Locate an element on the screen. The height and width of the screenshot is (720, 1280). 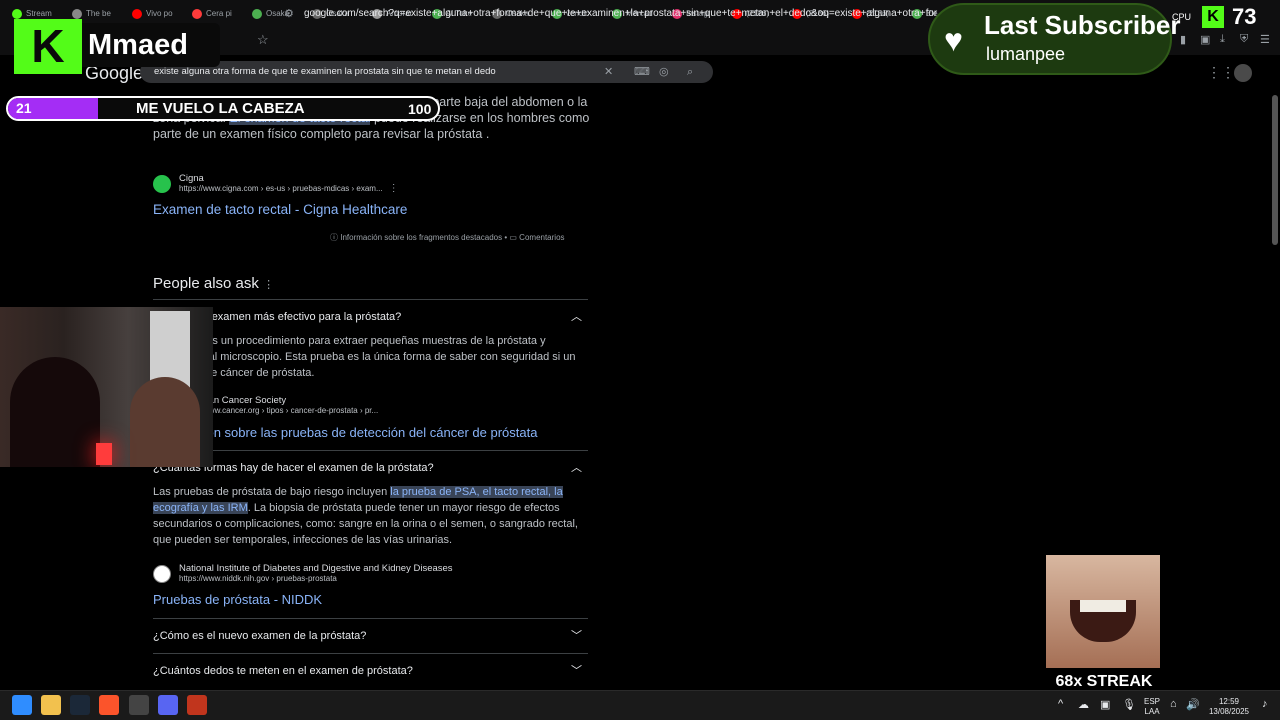
scrollbar is located at coordinates (1275, 170).